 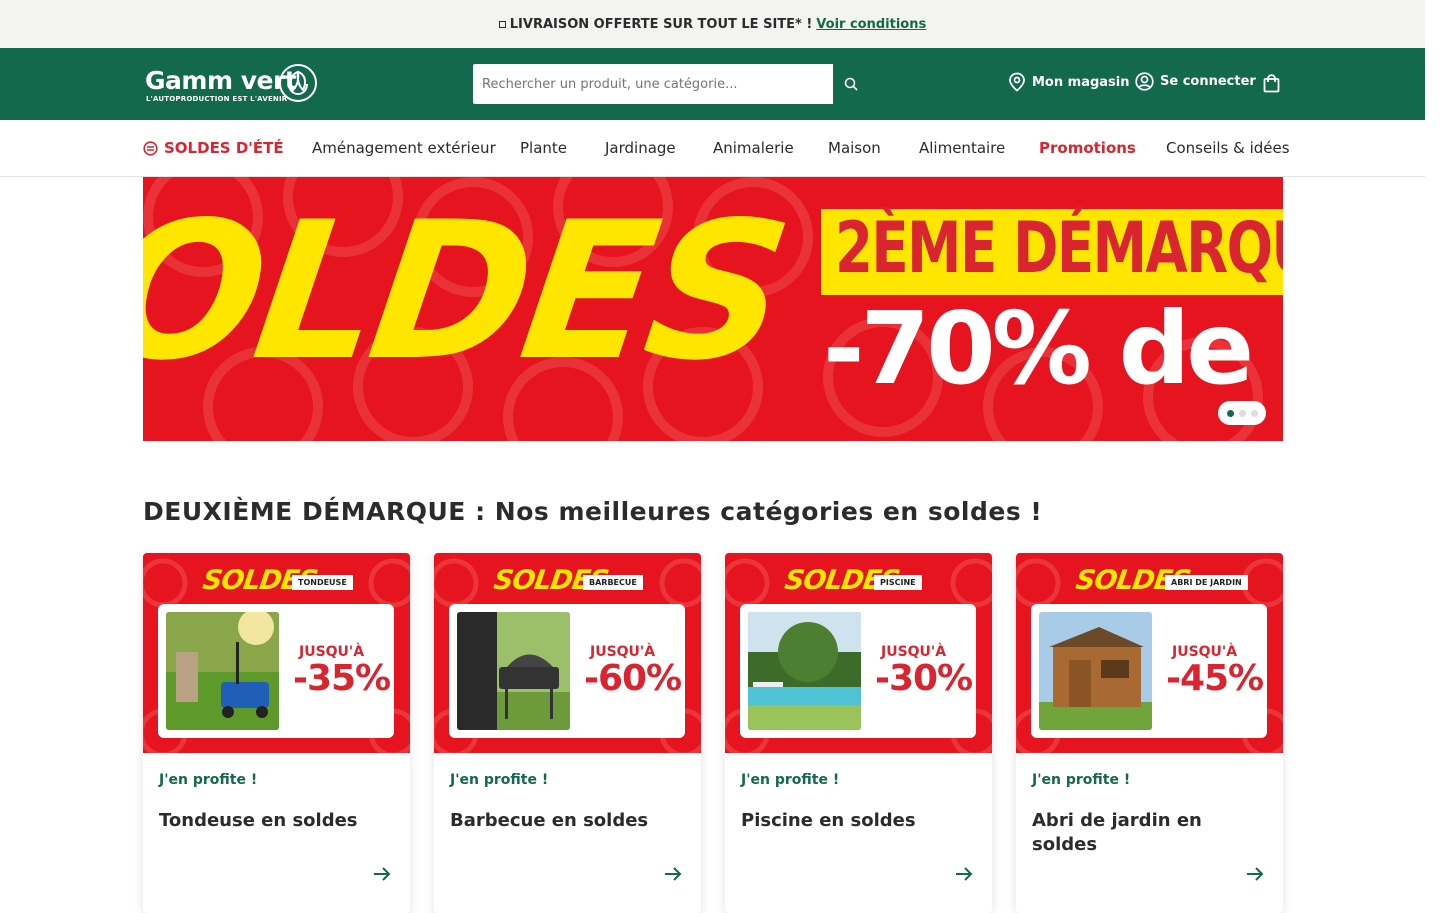 What do you see at coordinates (962, 148) in the screenshot?
I see `nav-item-alimentaire: Alimentaire` at bounding box center [962, 148].